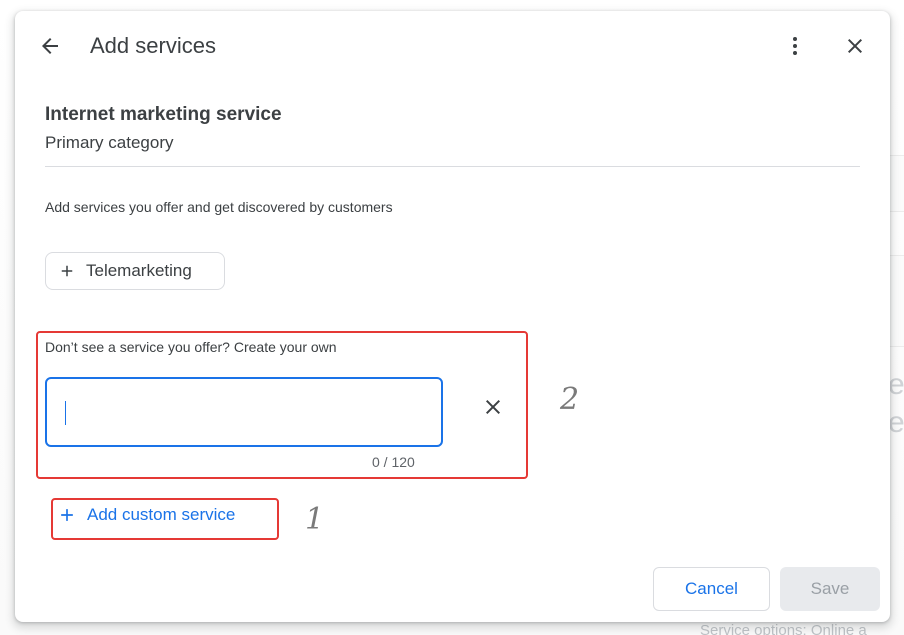 This screenshot has width=904, height=635. Describe the element at coordinates (163, 114) in the screenshot. I see `category-name: Internet marketing service` at that location.